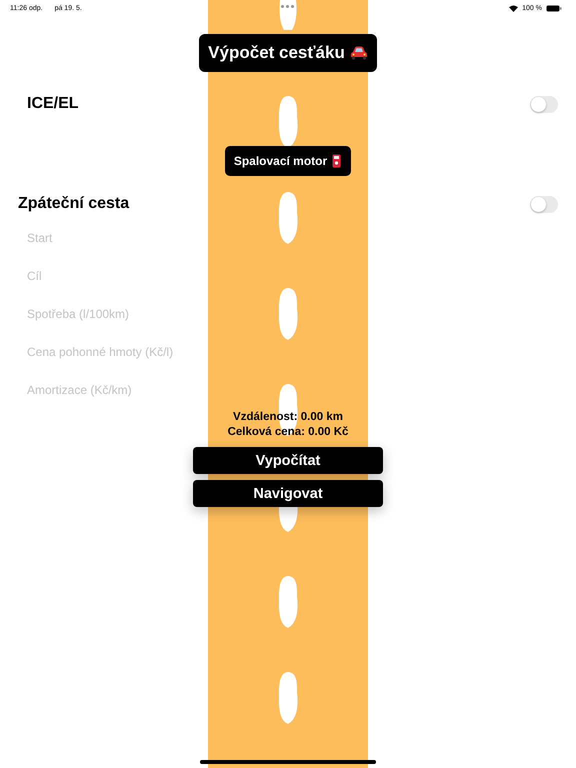 This screenshot has height=768, width=576. What do you see at coordinates (359, 53) in the screenshot?
I see `car-icon` at bounding box center [359, 53].